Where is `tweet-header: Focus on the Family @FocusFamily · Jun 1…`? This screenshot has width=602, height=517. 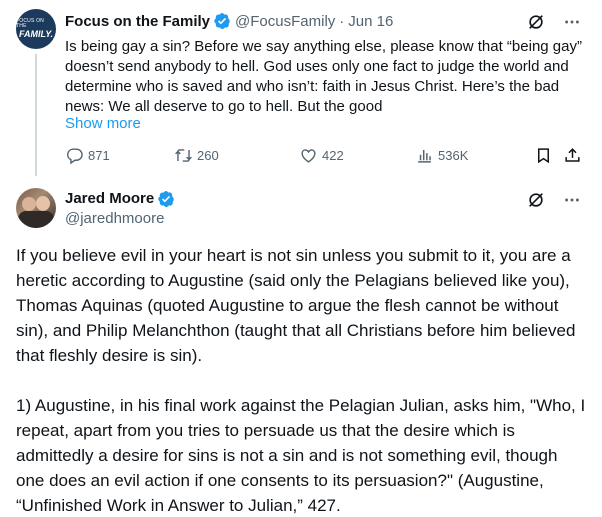
tweet-header: Focus on the Family @FocusFamily · Jun 1… is located at coordinates (229, 21).